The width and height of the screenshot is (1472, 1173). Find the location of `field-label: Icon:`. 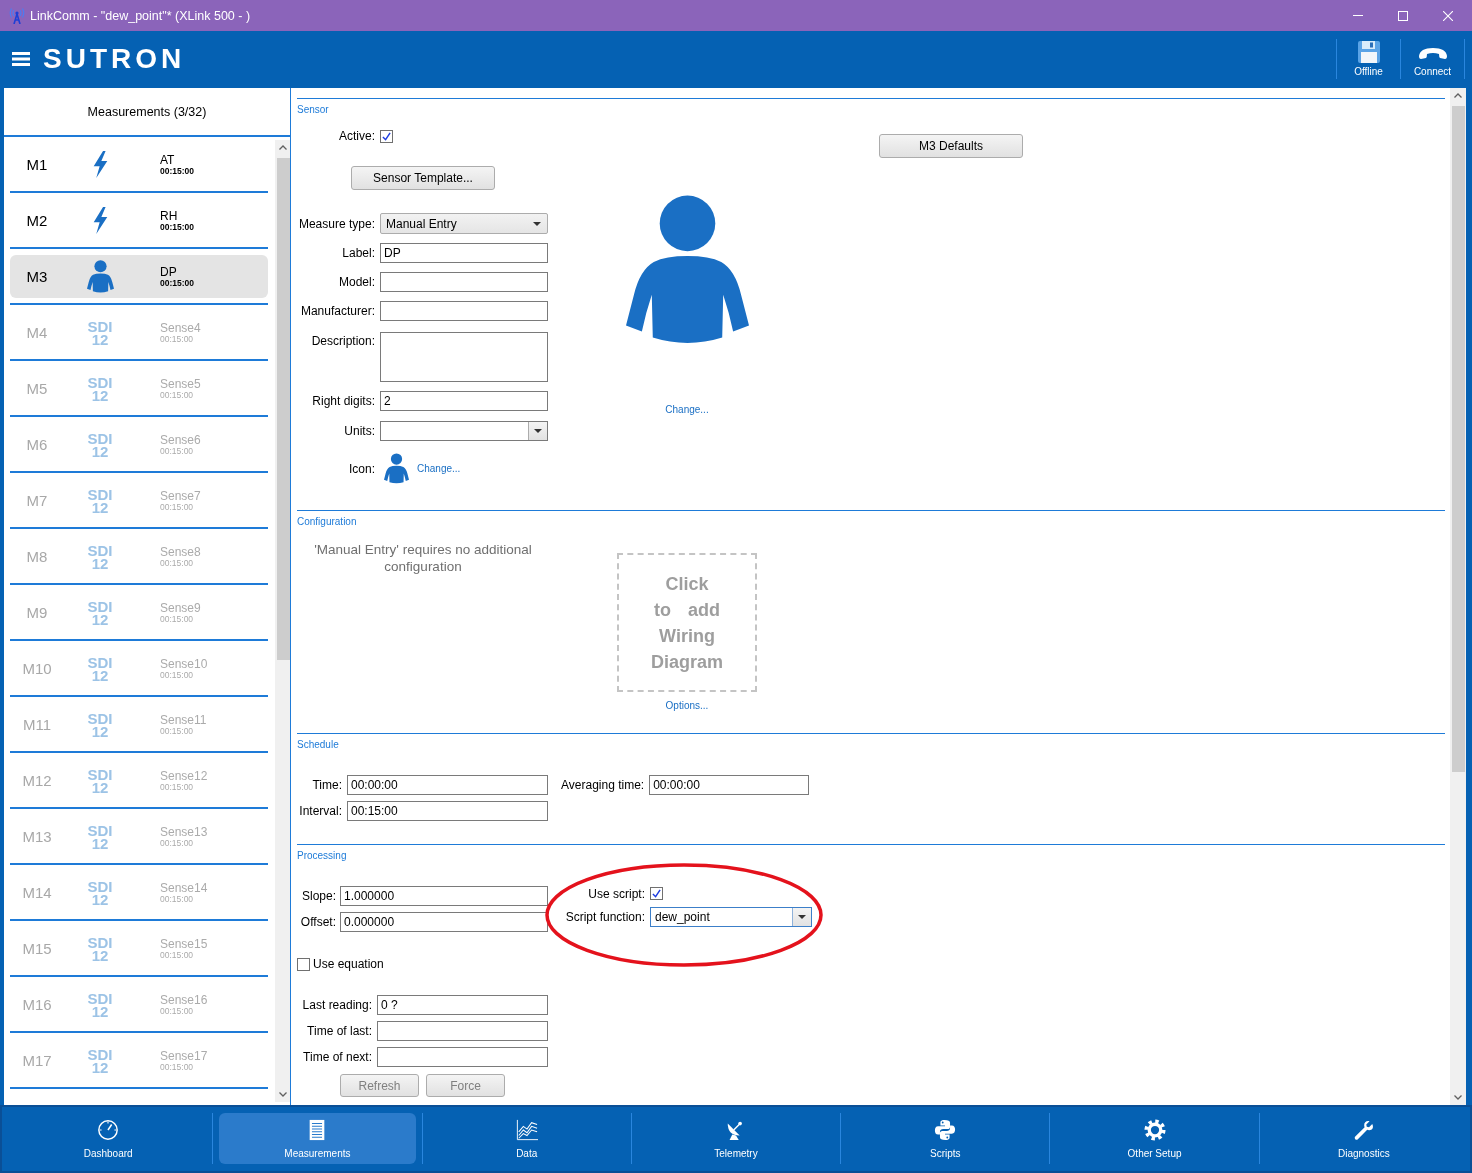

field-label: Icon: is located at coordinates (361, 468).